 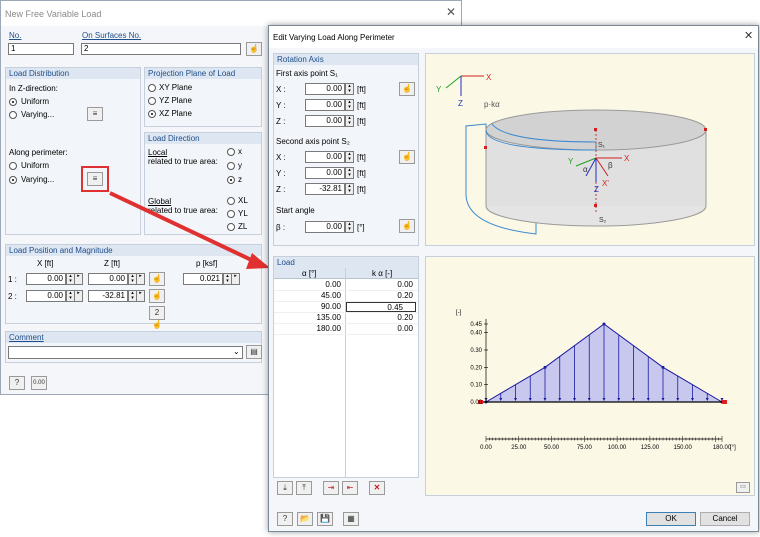 I want to click on y-tick-label: 0.30, so click(x=476, y=351).